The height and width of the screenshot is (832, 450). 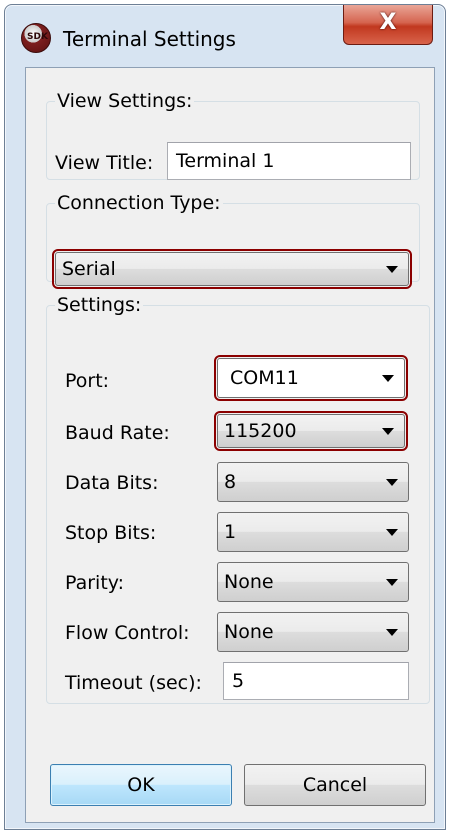 What do you see at coordinates (95, 583) in the screenshot?
I see `parity-label: Parity:` at bounding box center [95, 583].